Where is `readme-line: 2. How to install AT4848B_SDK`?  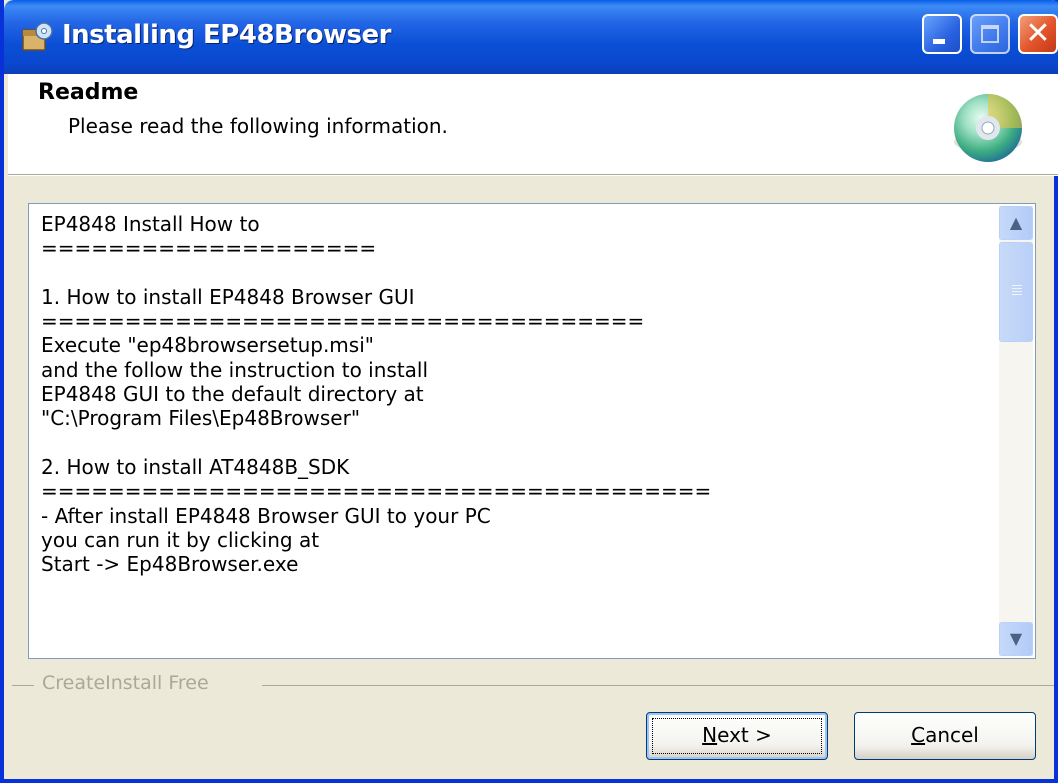
readme-line: 2. How to install AT4848B_SDK is located at coordinates (195, 466).